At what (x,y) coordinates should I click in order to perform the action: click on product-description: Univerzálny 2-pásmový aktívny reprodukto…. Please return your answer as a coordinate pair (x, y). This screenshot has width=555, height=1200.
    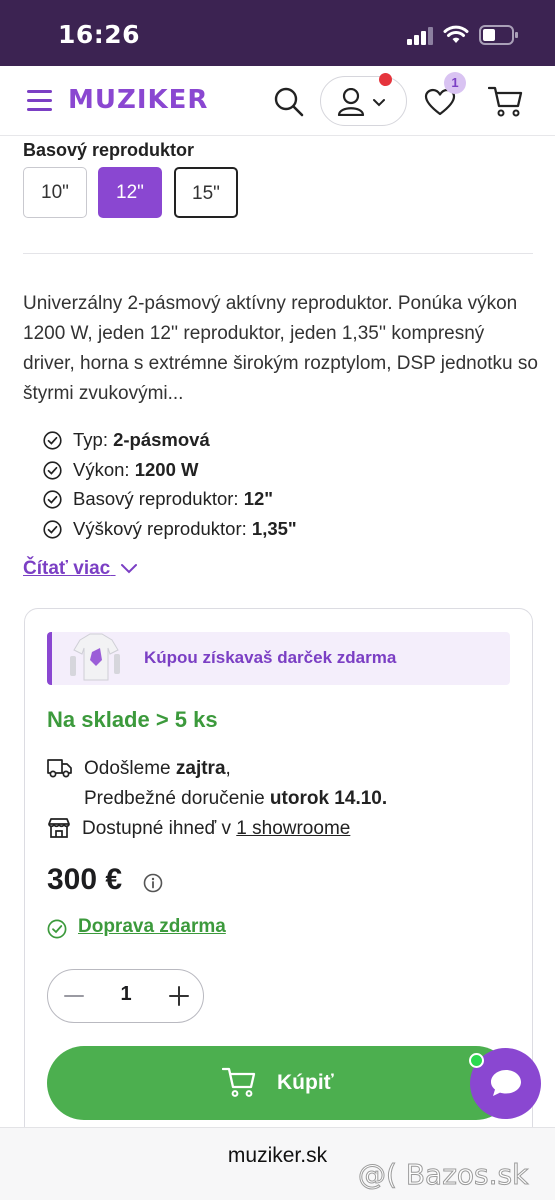
    Looking at the image, I should click on (280, 348).